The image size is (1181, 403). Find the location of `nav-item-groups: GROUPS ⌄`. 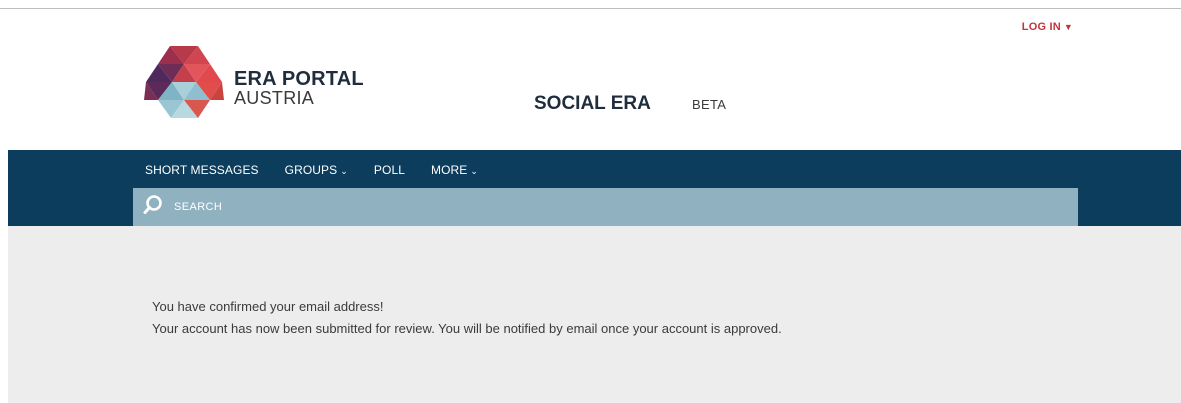

nav-item-groups: GROUPS ⌄ is located at coordinates (316, 170).